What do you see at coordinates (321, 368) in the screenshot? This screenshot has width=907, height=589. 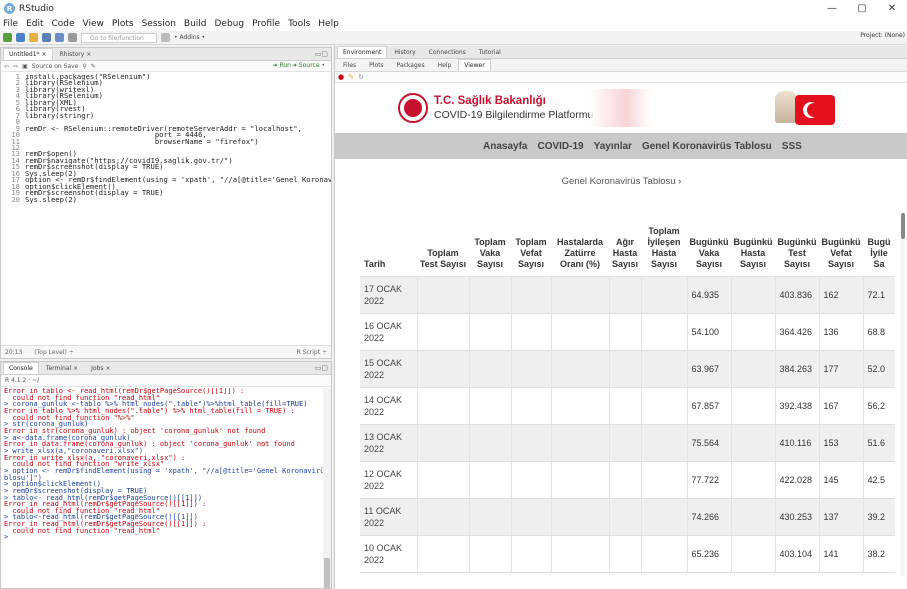 I see `console-maximize-icon: ▭▢` at bounding box center [321, 368].